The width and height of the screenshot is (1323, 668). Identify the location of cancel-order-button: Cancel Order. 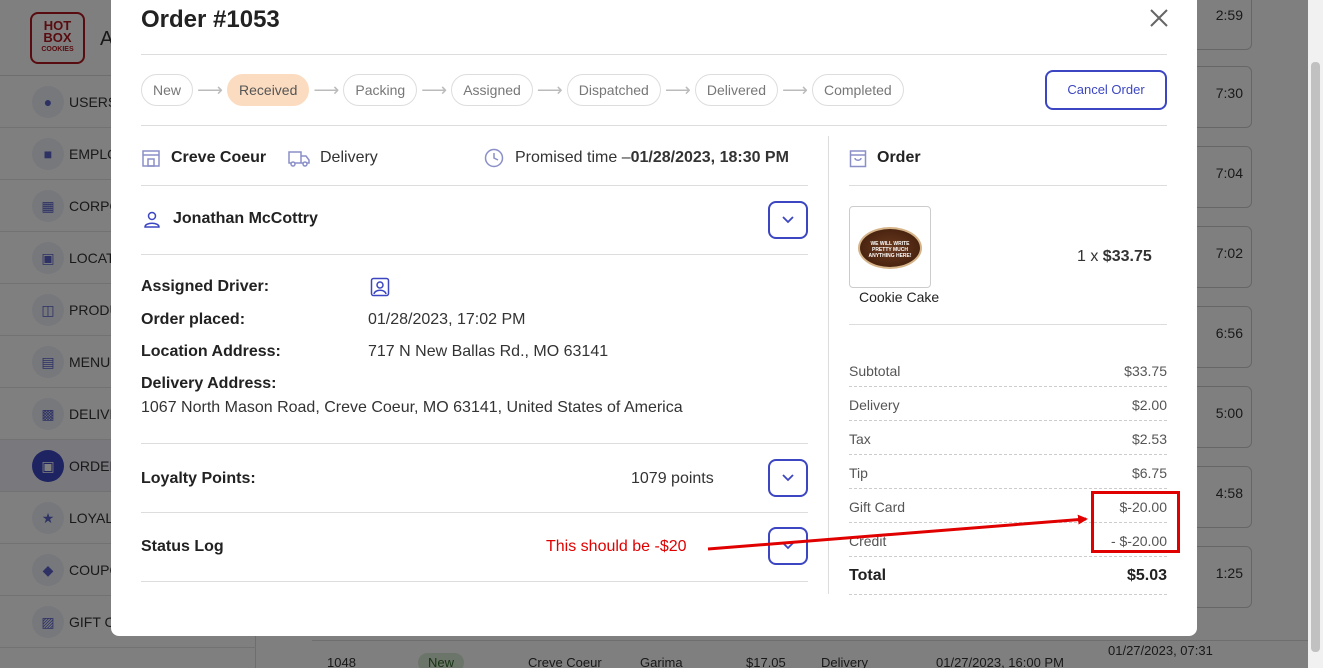
(1106, 90).